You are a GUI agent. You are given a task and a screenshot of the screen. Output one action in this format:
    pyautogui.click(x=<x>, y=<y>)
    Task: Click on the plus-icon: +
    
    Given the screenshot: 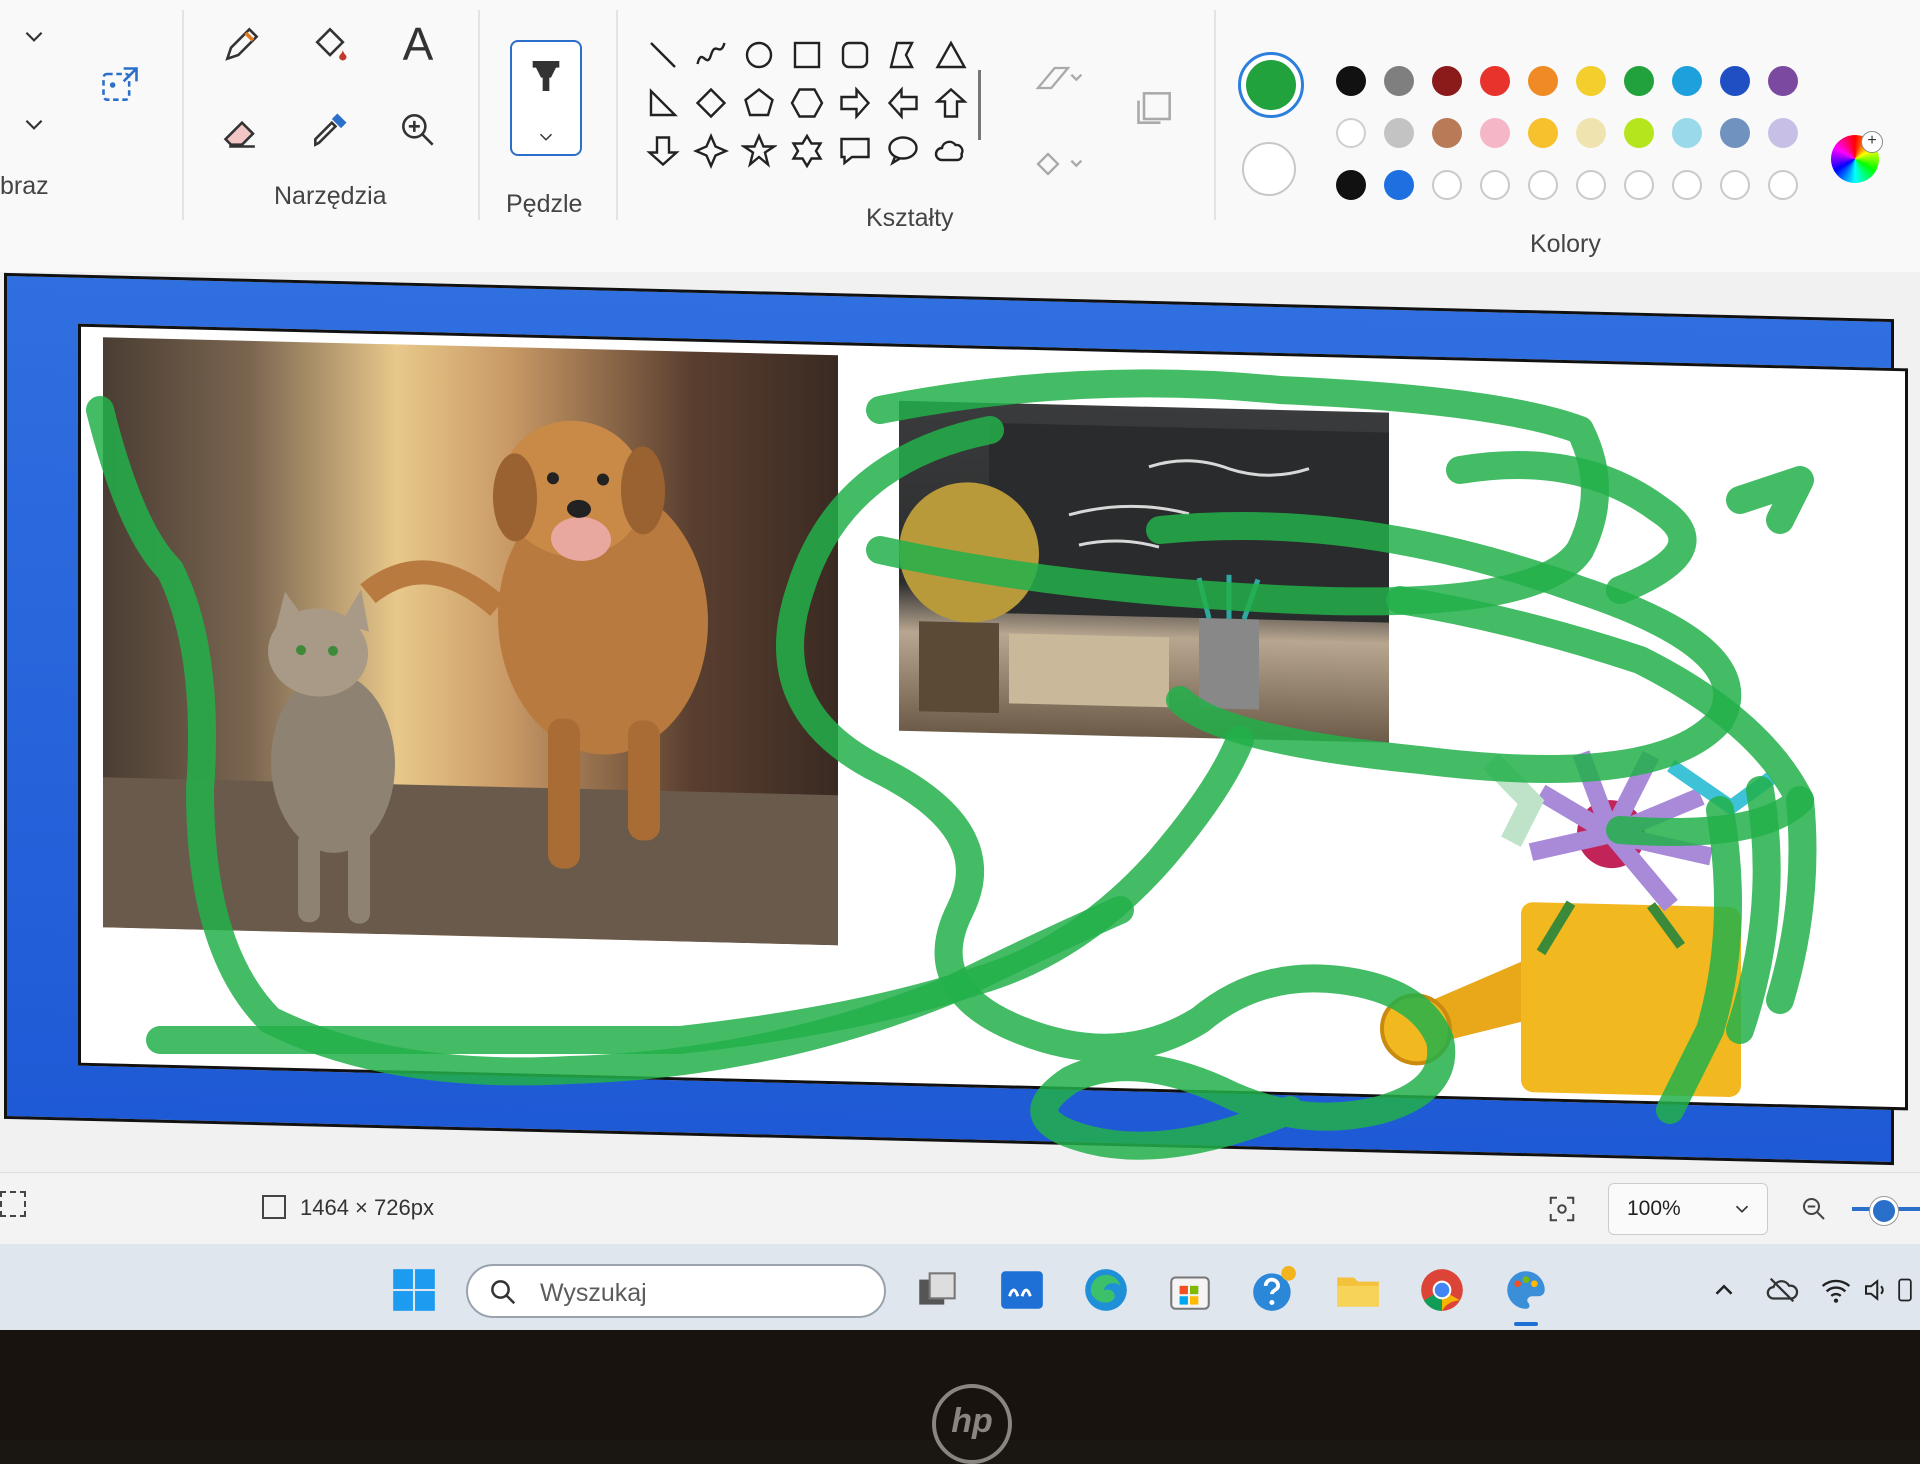 What is the action you would take?
    pyautogui.click(x=1872, y=142)
    